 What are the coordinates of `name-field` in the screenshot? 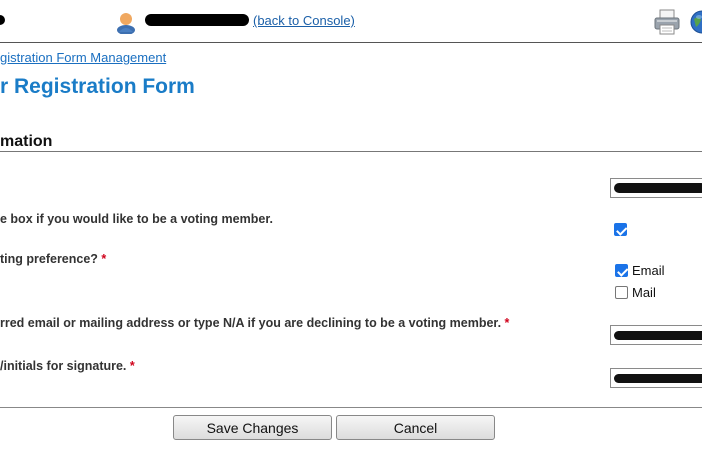 It's located at (656, 188).